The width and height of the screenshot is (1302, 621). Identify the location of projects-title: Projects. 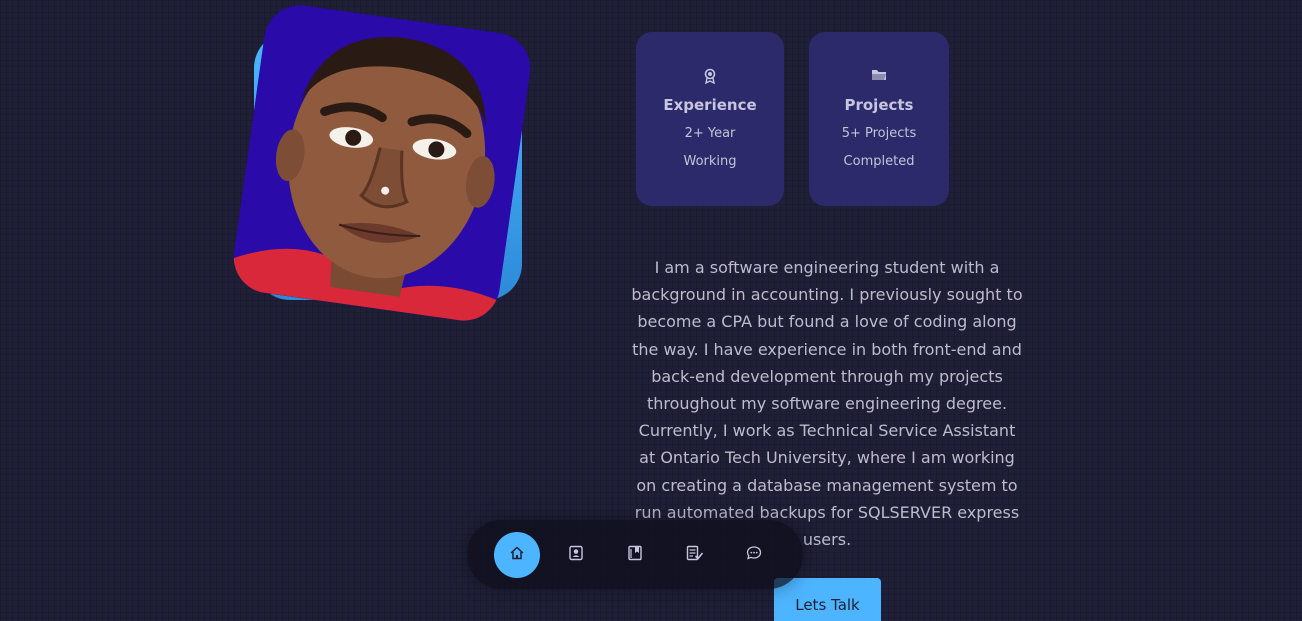
(879, 105).